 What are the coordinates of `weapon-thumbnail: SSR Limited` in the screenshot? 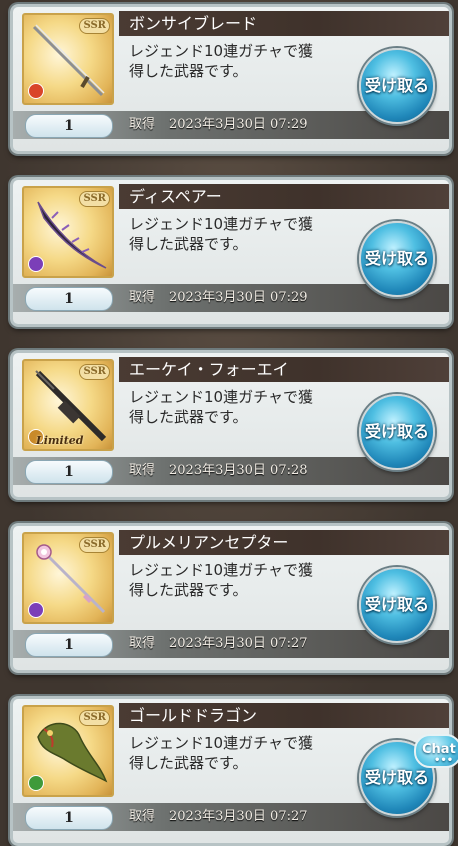 It's located at (68, 405).